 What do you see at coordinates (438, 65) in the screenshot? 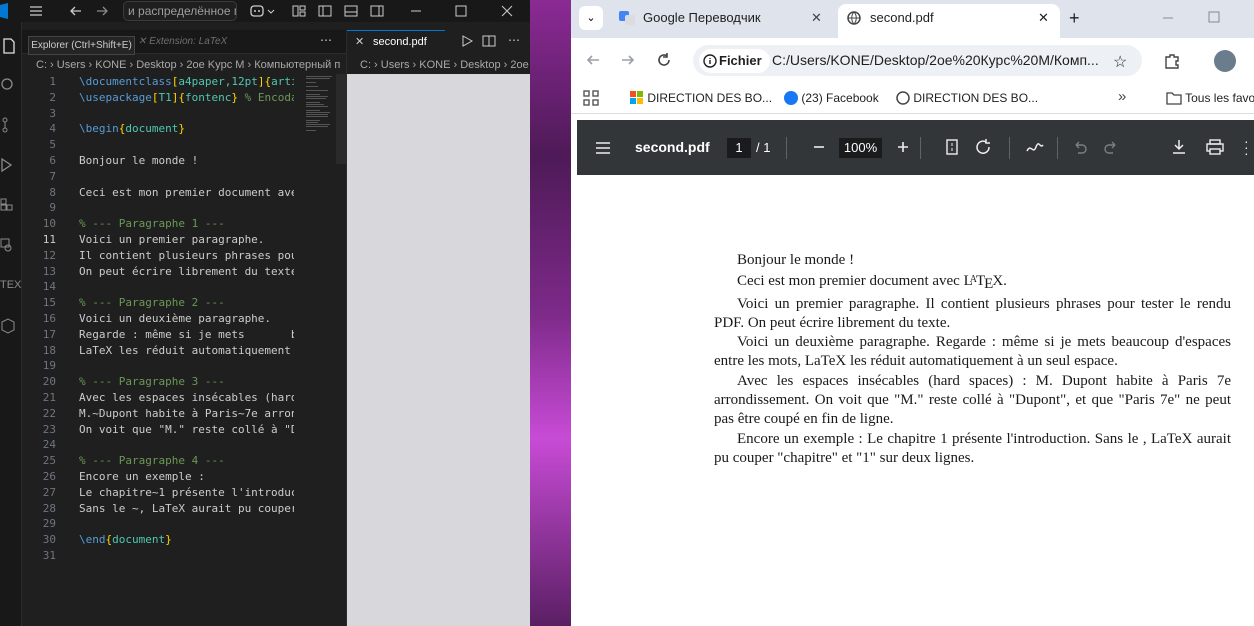
I see `breadcrumb: C: › Users › KONE › Desktop › 2oe` at bounding box center [438, 65].